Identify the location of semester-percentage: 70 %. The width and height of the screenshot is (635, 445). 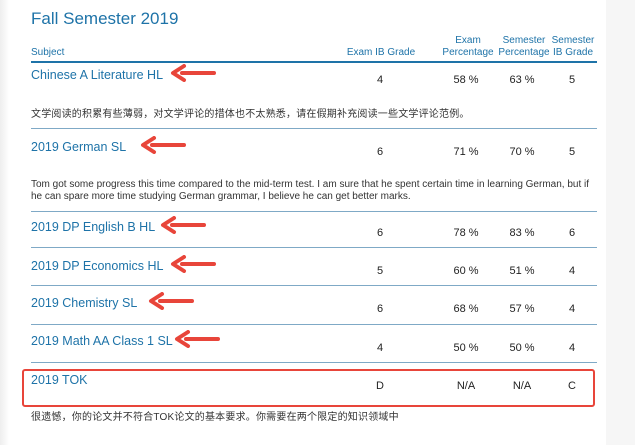
(522, 152).